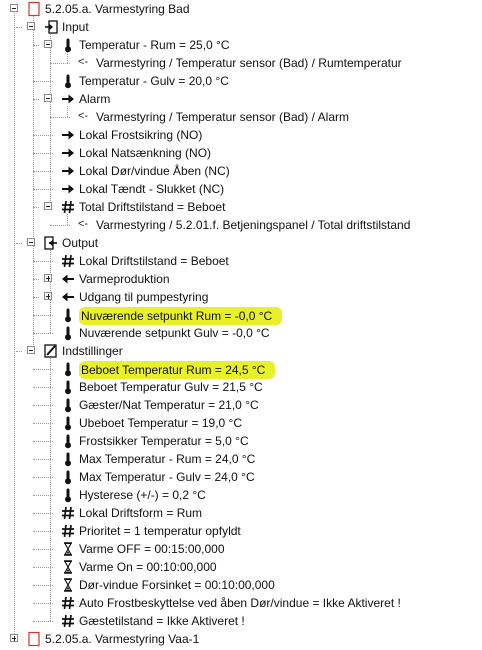 This screenshot has height=650, width=482. What do you see at coordinates (171, 387) in the screenshot?
I see `tree-node-label: Beboet Temperatur Gulv = 21,5 °C` at bounding box center [171, 387].